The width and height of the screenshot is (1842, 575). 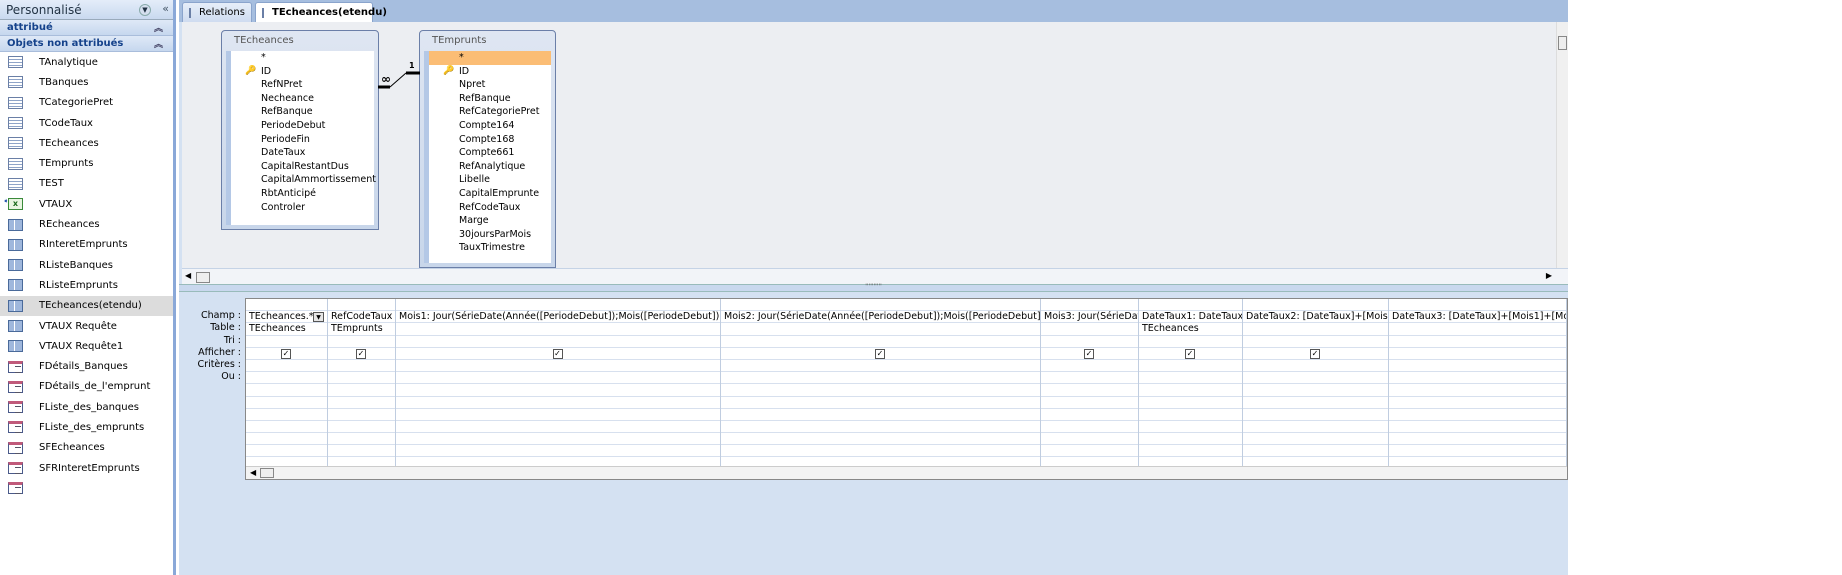 I want to click on nav-item: RListeBanques, so click(x=86, y=265).